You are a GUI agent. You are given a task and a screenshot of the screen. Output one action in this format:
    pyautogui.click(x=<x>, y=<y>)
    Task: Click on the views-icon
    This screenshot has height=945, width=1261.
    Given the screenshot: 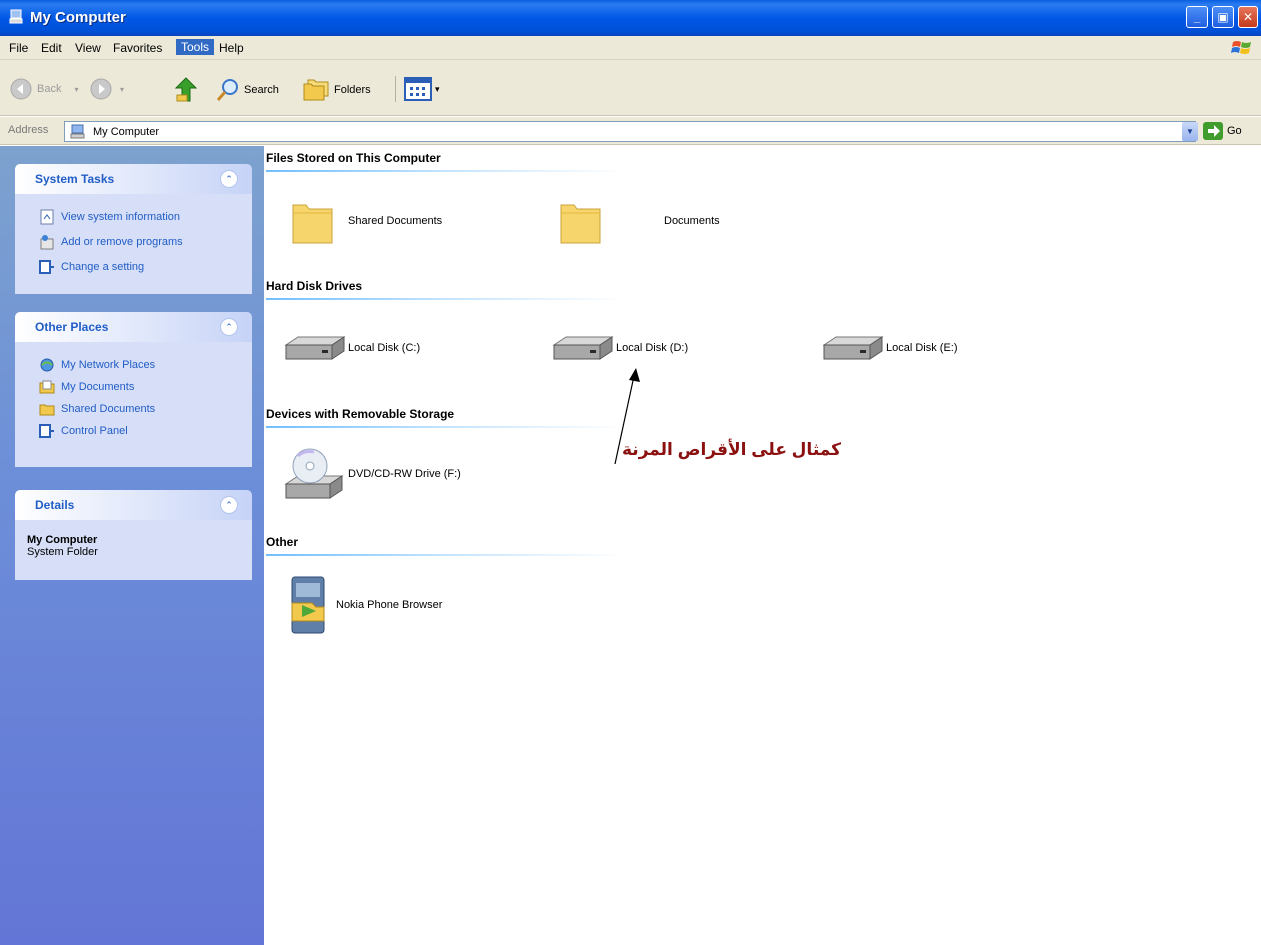 What is the action you would take?
    pyautogui.click(x=418, y=89)
    